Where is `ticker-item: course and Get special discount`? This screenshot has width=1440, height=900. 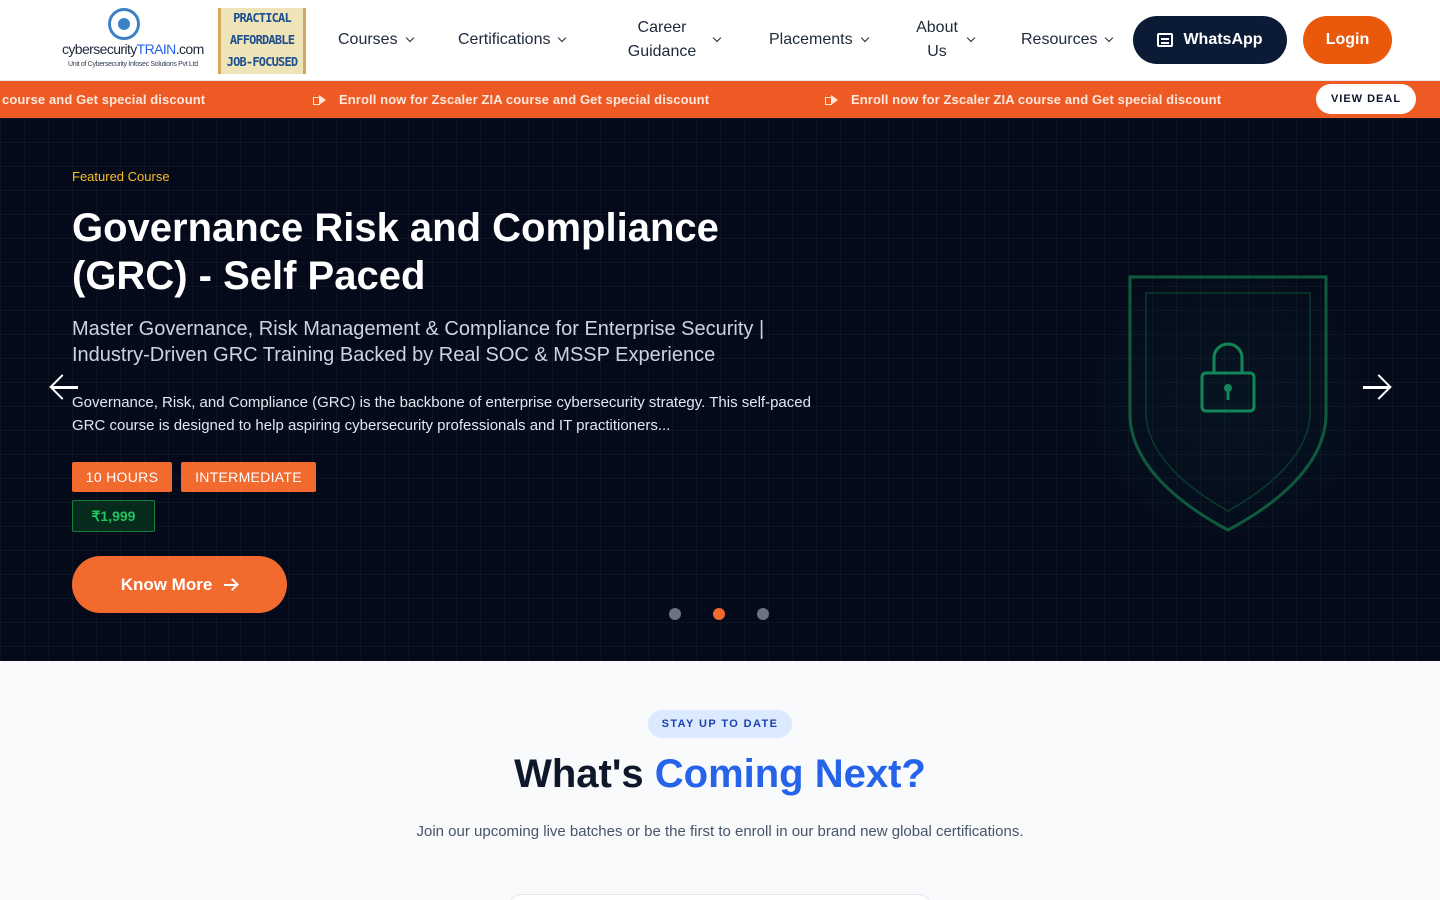
ticker-item: course and Get special discount is located at coordinates (103, 99).